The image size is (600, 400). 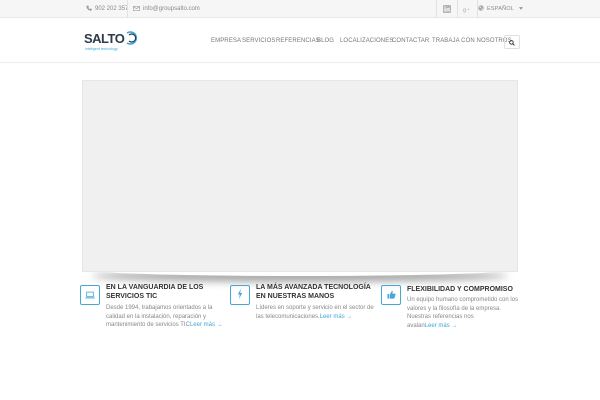 I want to click on logo-swoosh-icon, so click(x=132, y=40).